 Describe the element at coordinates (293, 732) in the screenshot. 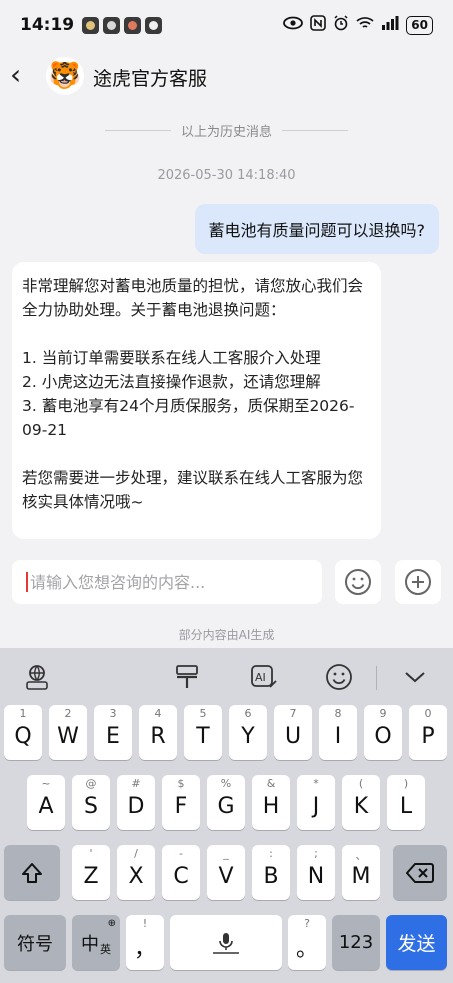

I see `key-u: 7U` at that location.